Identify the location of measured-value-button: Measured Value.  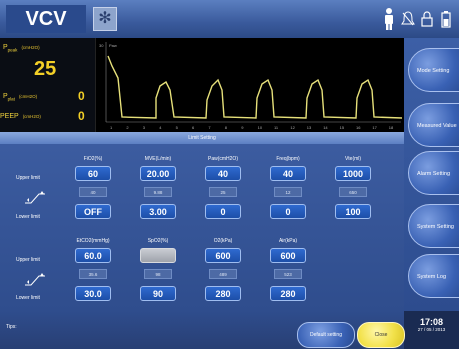
(433, 125).